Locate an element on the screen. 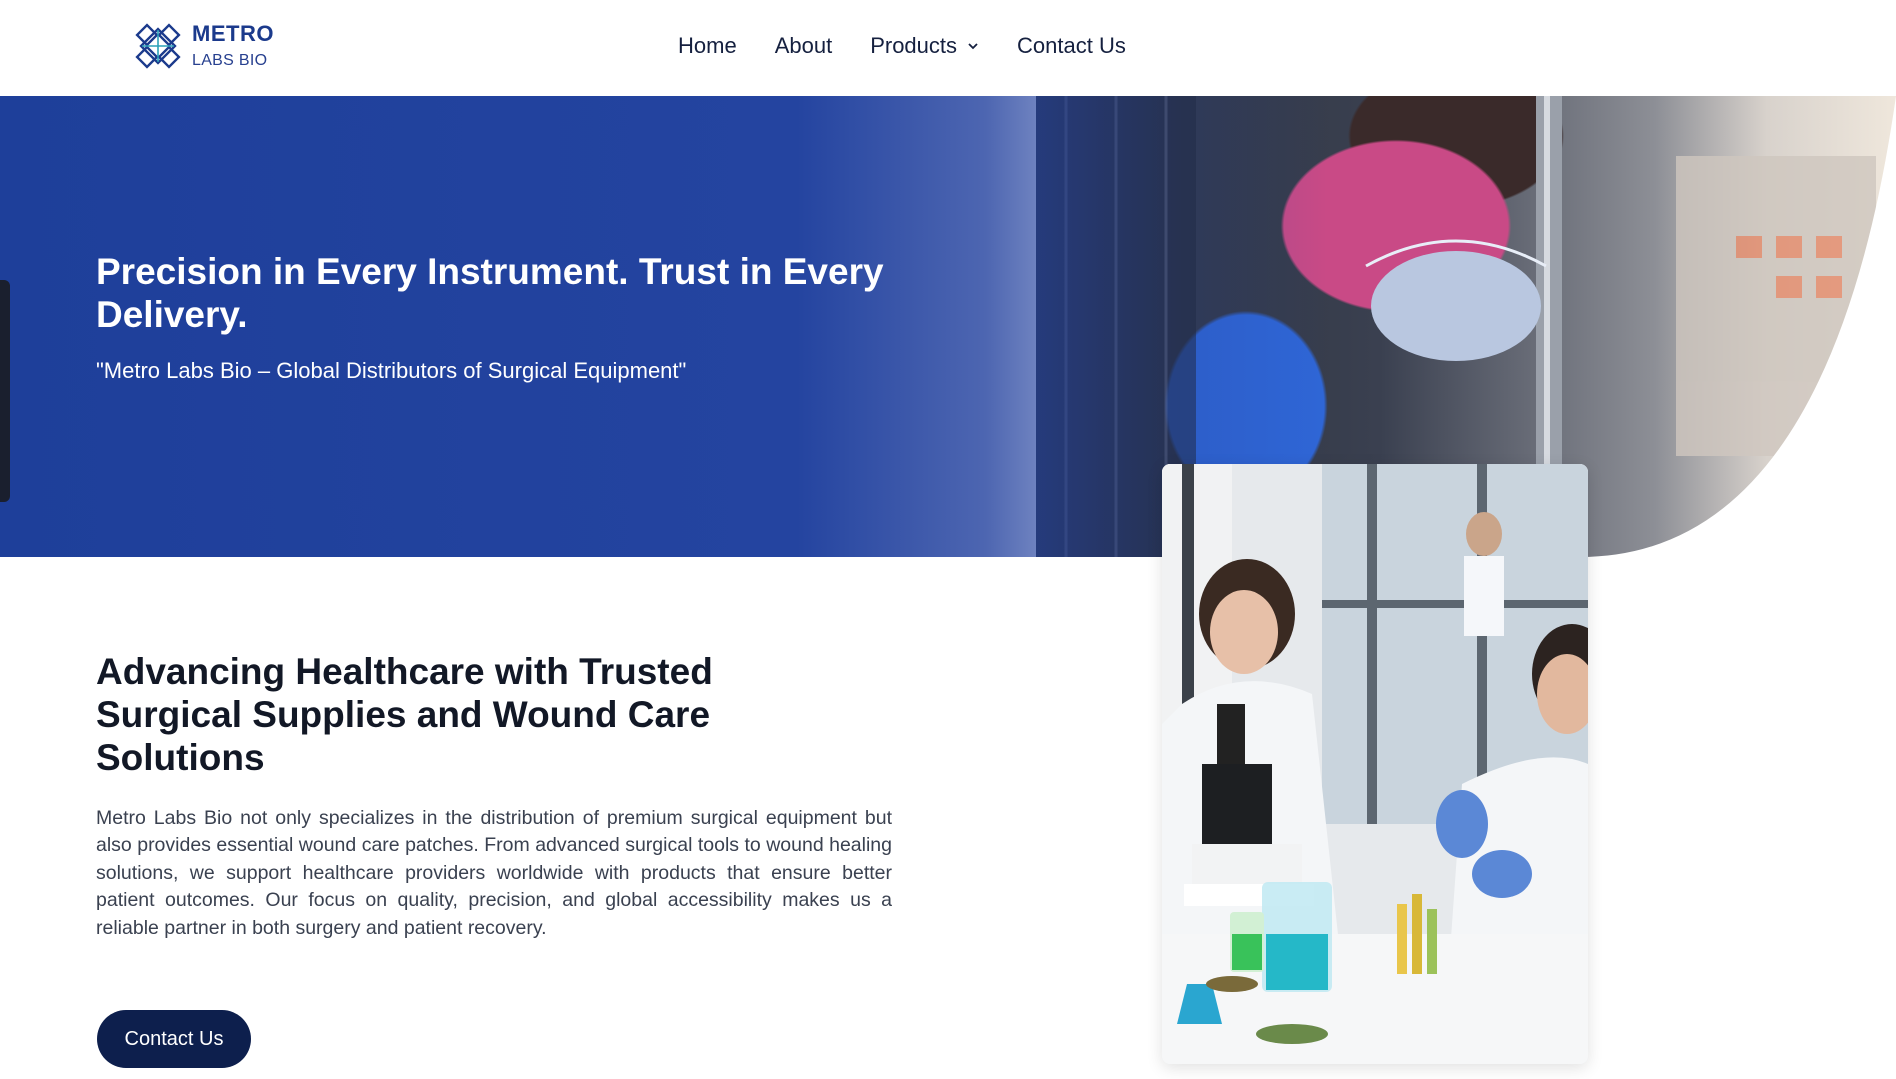 The image size is (1896, 1079). nav-about: About is located at coordinates (804, 46).